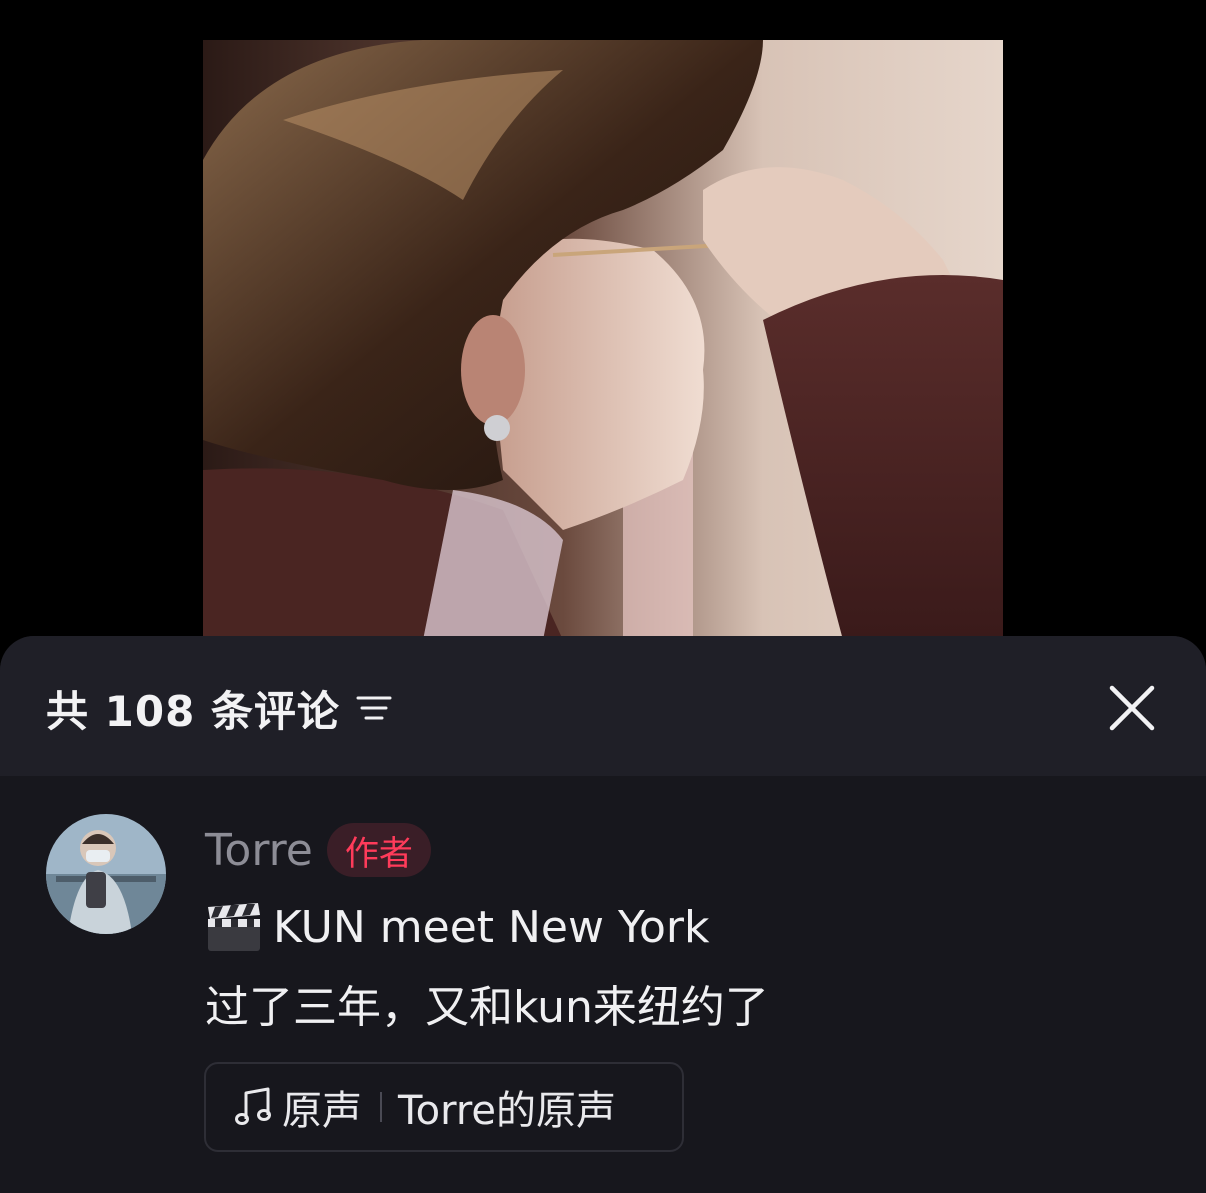  What do you see at coordinates (491, 927) in the screenshot?
I see `comment-title: KUN meet New York` at bounding box center [491, 927].